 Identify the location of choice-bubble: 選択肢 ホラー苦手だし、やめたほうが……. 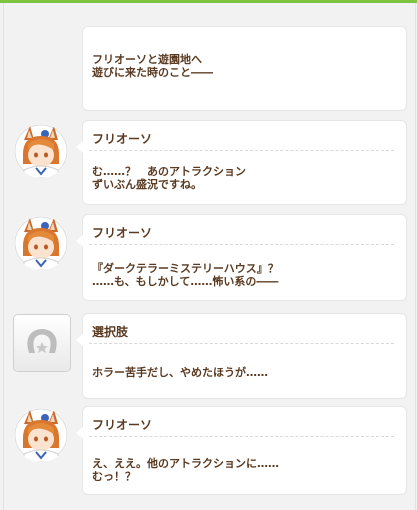
(241, 356).